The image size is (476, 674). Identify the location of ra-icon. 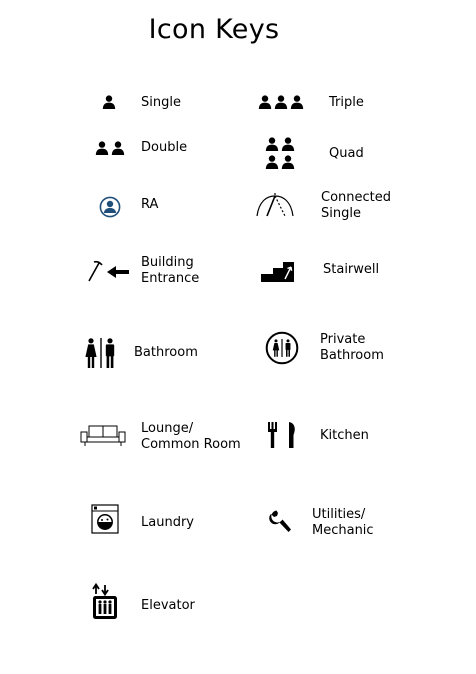
(110, 207).